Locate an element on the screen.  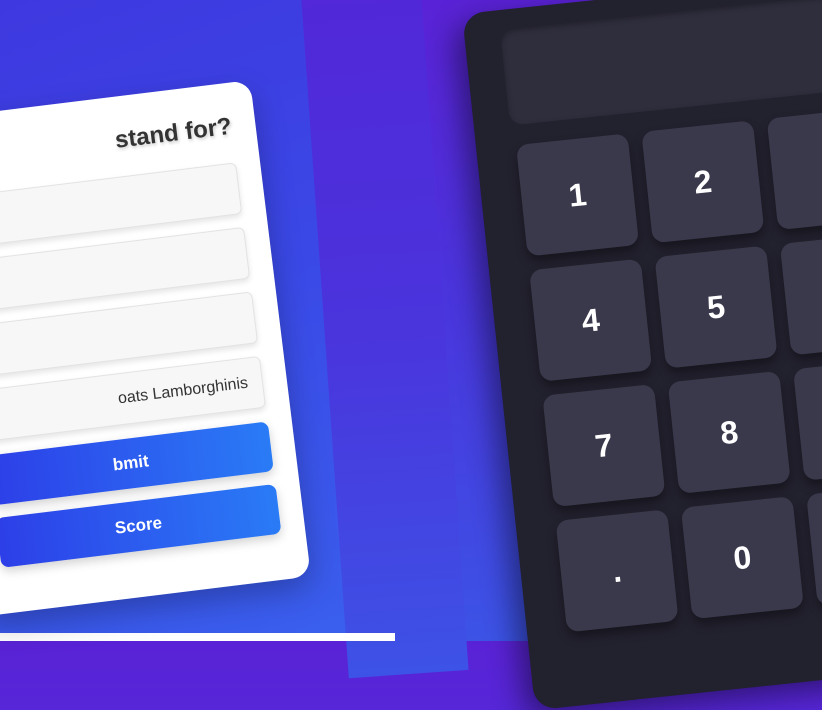
calc-key-5: 5 is located at coordinates (716, 307).